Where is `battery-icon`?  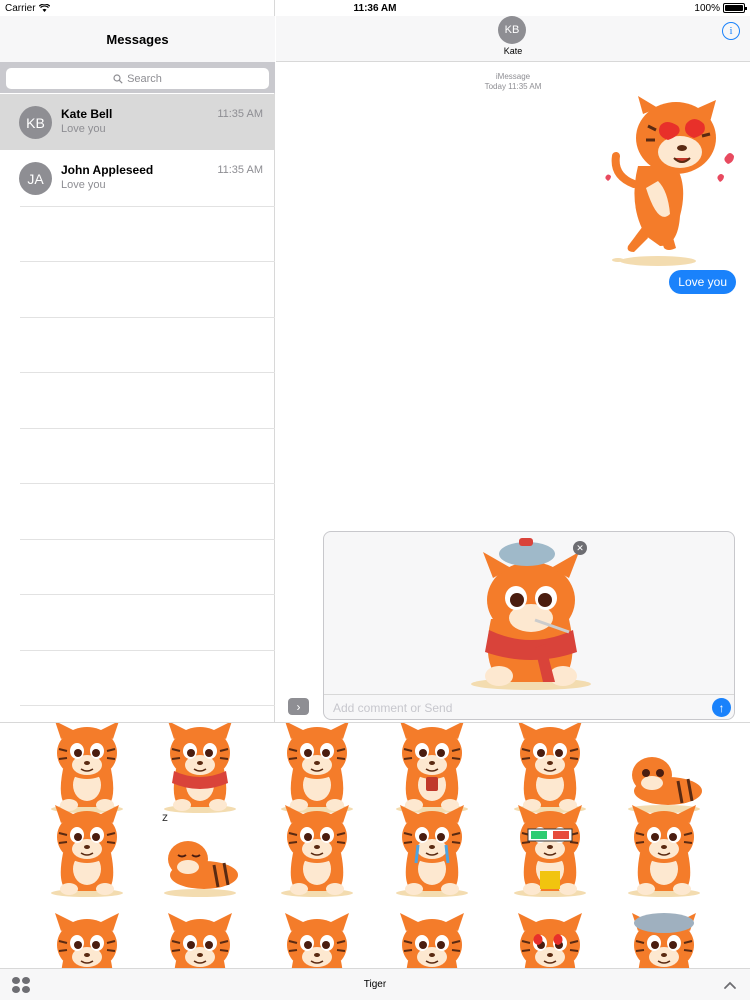
battery-icon is located at coordinates (735, 8).